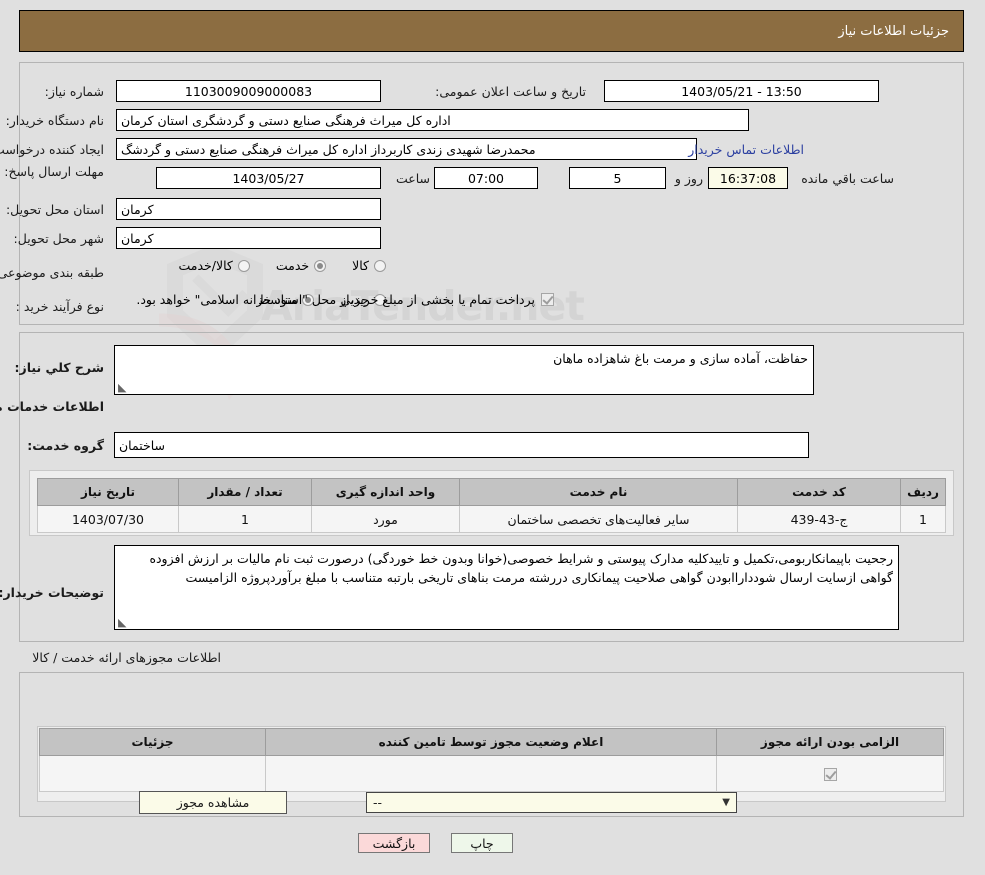 Image resolution: width=985 pixels, height=875 pixels. Describe the element at coordinates (206, 265) in the screenshot. I see `category-option-label: کالا/خدمت` at that location.